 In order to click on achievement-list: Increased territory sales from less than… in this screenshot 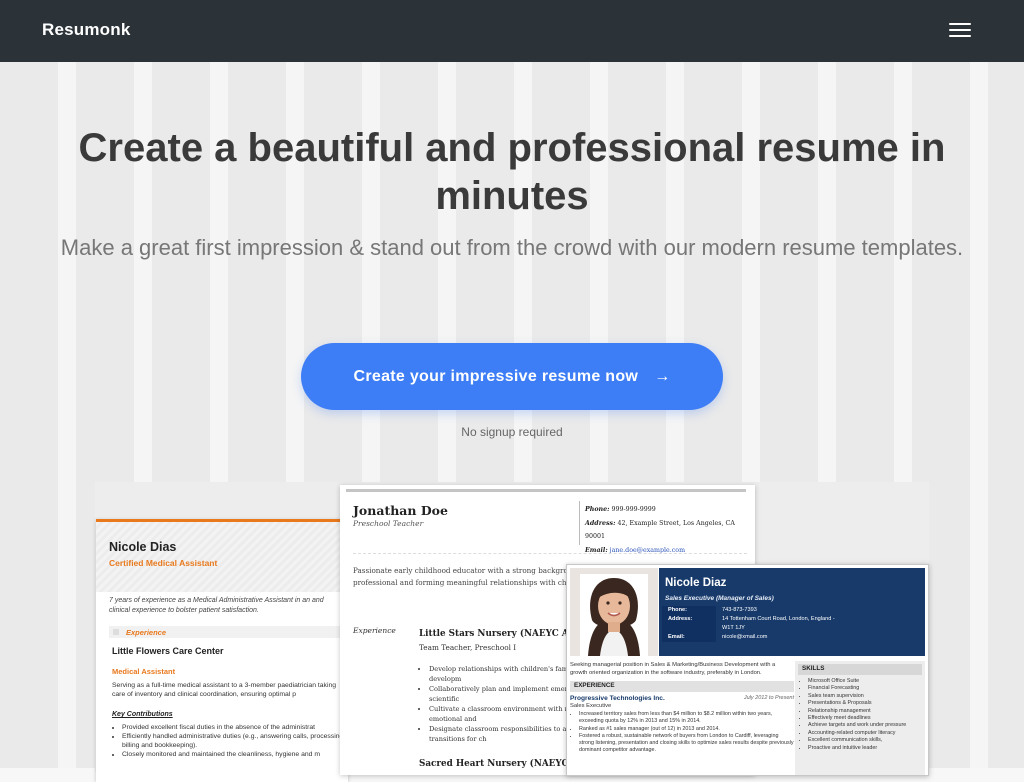, I will do `click(682, 733)`.